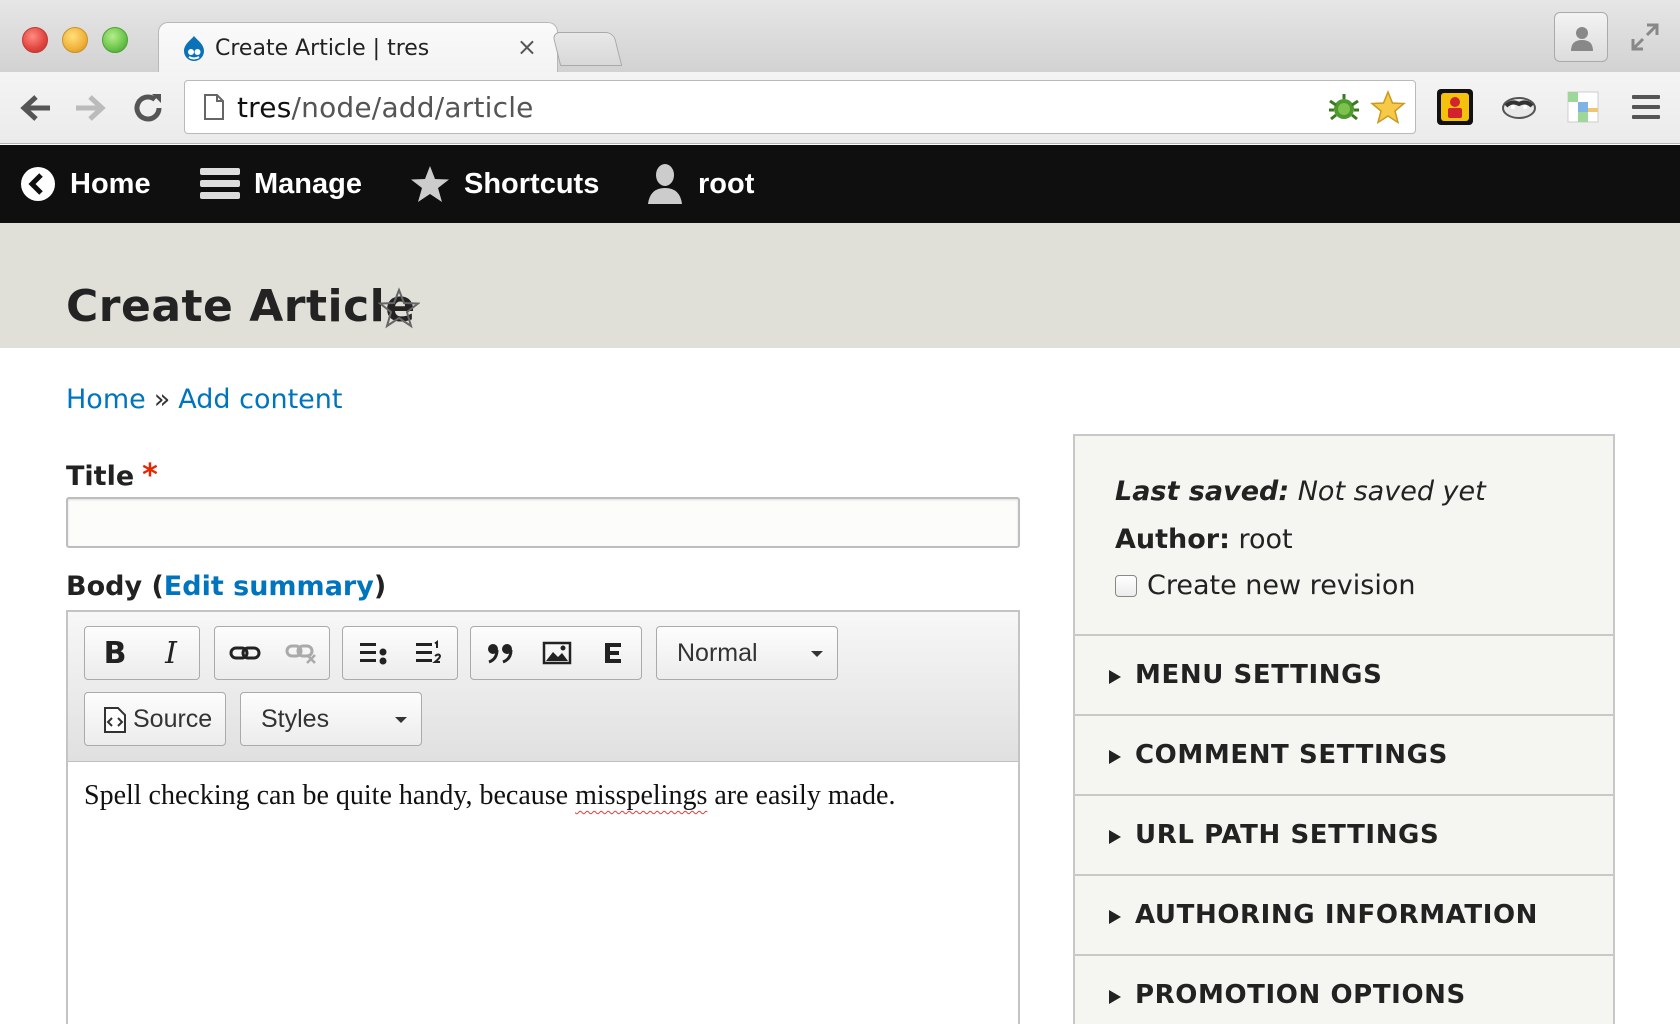  Describe the element at coordinates (35, 40) in the screenshot. I see `close-window-button` at that location.